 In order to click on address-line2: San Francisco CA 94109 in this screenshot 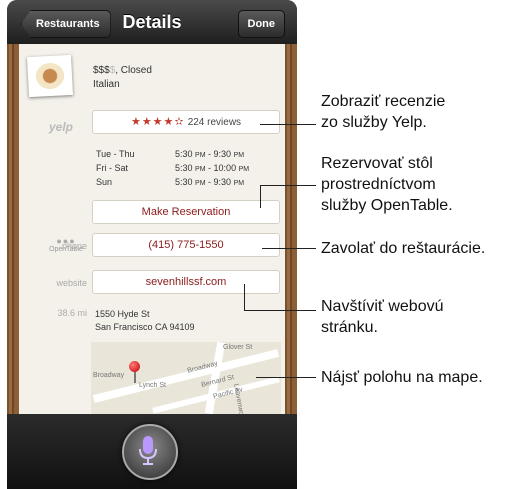, I will do `click(145, 327)`.